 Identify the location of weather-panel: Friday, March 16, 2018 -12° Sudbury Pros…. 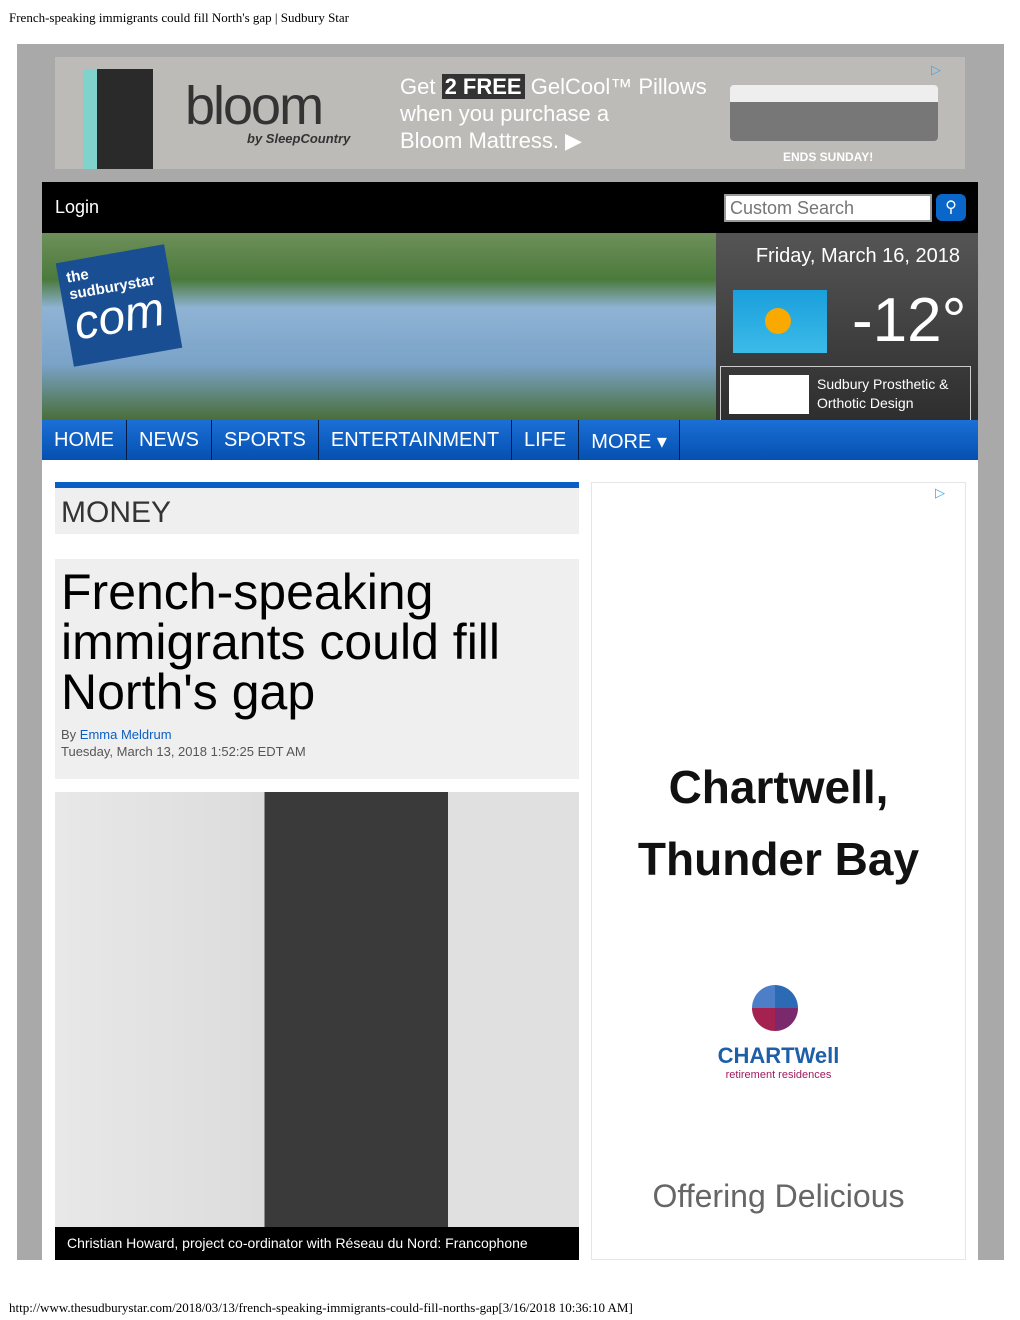
(847, 326).